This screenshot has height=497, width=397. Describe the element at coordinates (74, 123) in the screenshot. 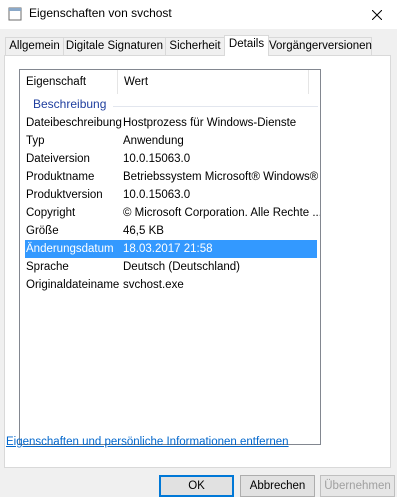

I see `property-name: Dateibeschreibung` at that location.